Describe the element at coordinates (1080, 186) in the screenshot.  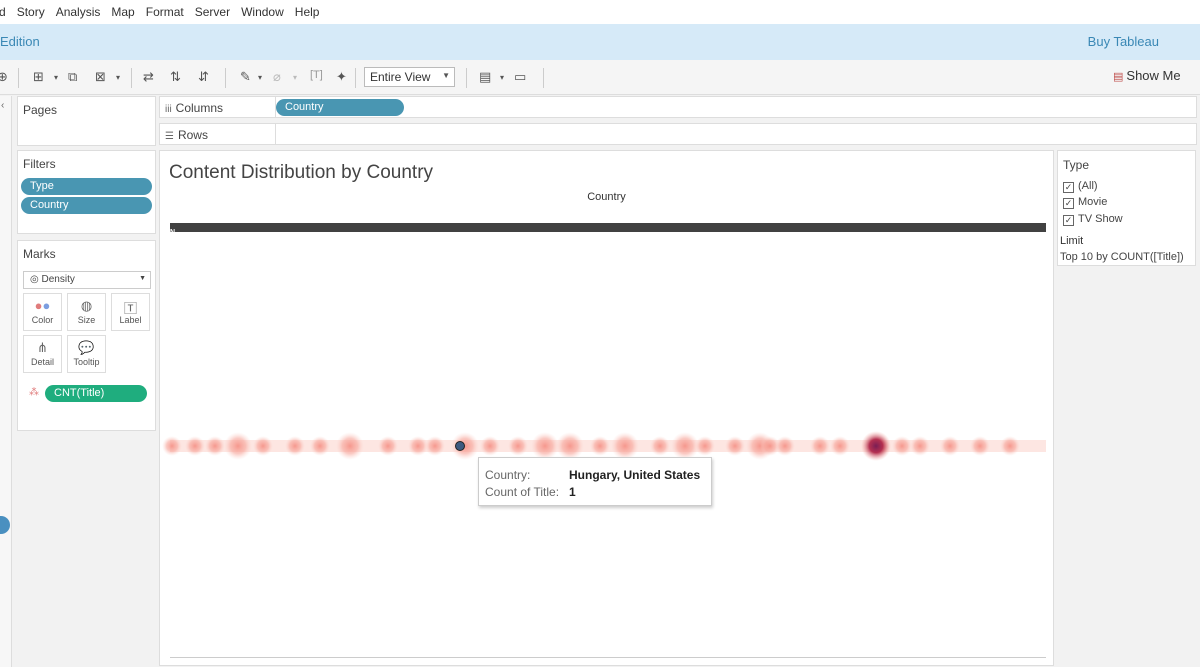
I see `type-option-all: ✓ (All)` at that location.